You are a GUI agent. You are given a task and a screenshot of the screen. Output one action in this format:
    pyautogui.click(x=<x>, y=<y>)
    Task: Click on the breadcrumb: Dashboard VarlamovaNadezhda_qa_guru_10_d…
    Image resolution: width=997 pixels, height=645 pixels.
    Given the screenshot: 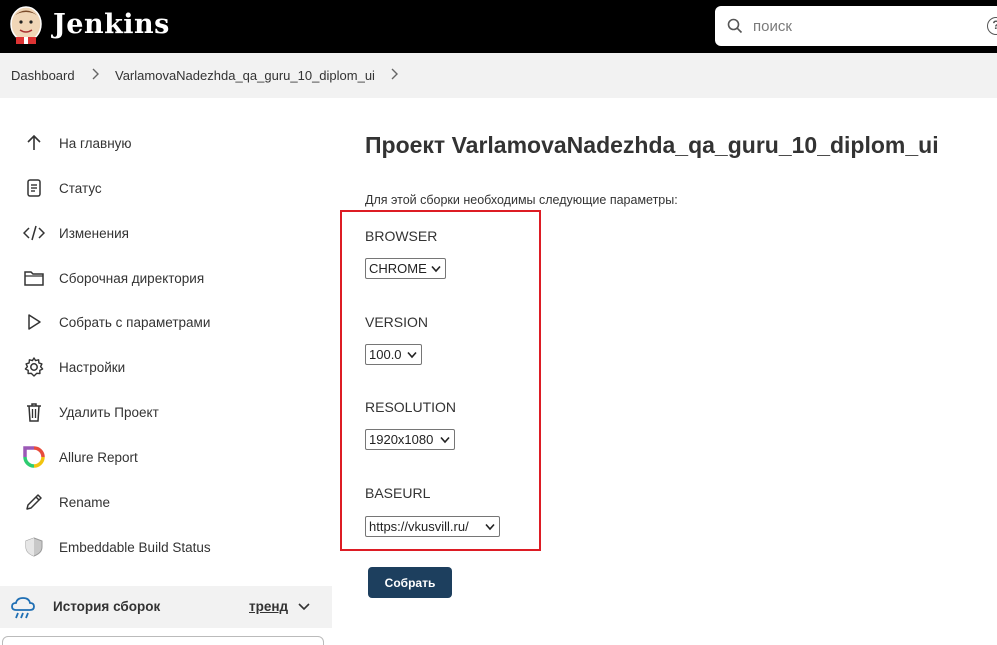 What is the action you would take?
    pyautogui.click(x=498, y=75)
    